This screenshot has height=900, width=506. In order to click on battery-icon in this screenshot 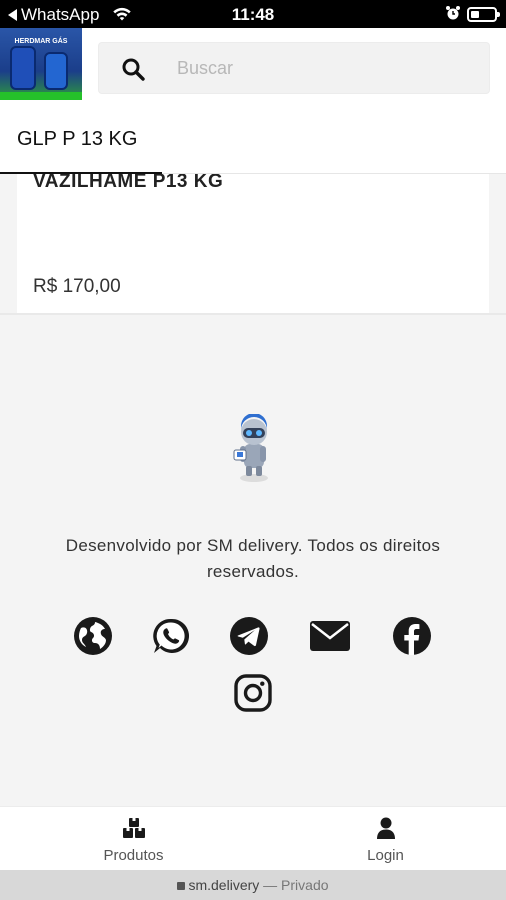, I will do `click(483, 14)`.